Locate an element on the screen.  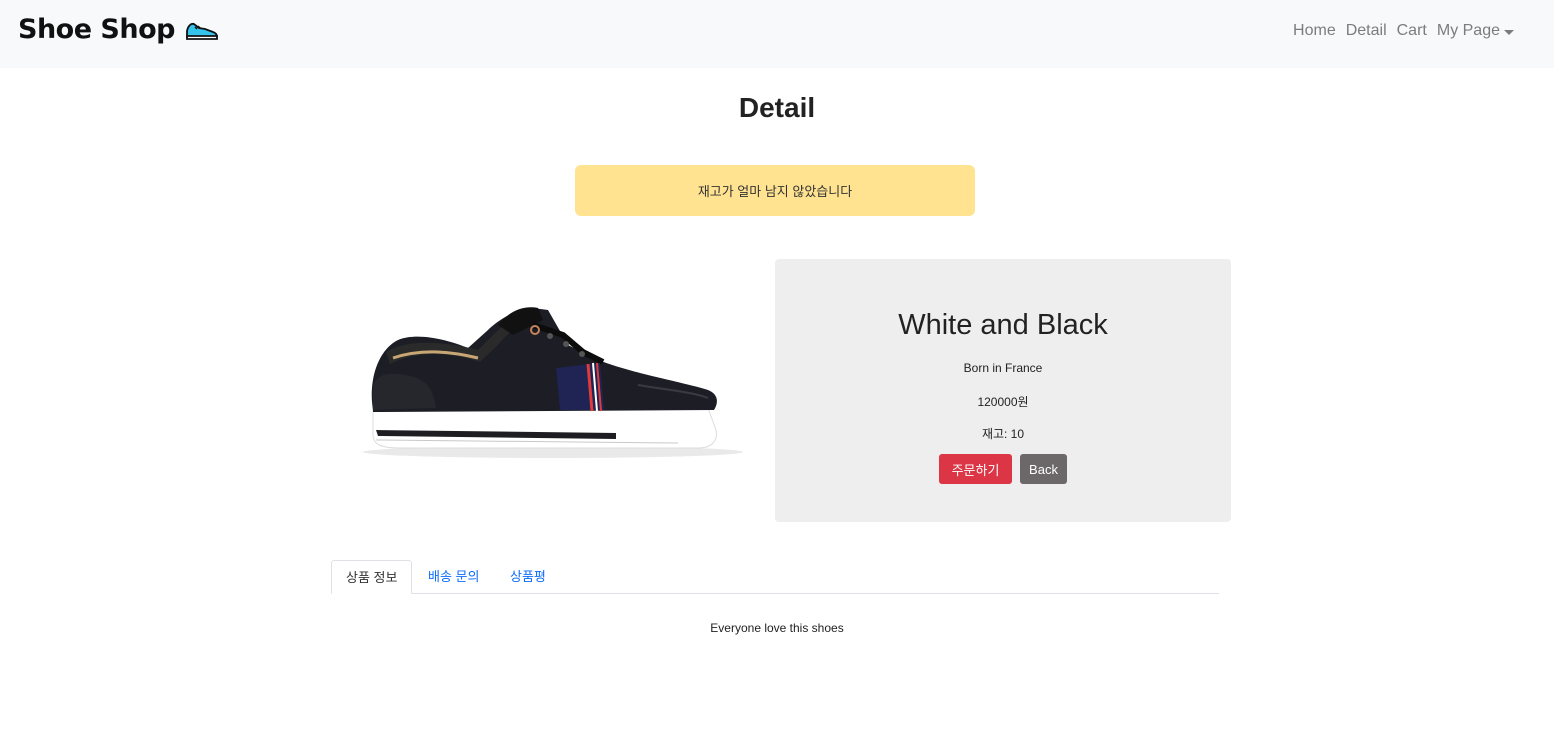
tab-reviews: 상품평 is located at coordinates (528, 576).